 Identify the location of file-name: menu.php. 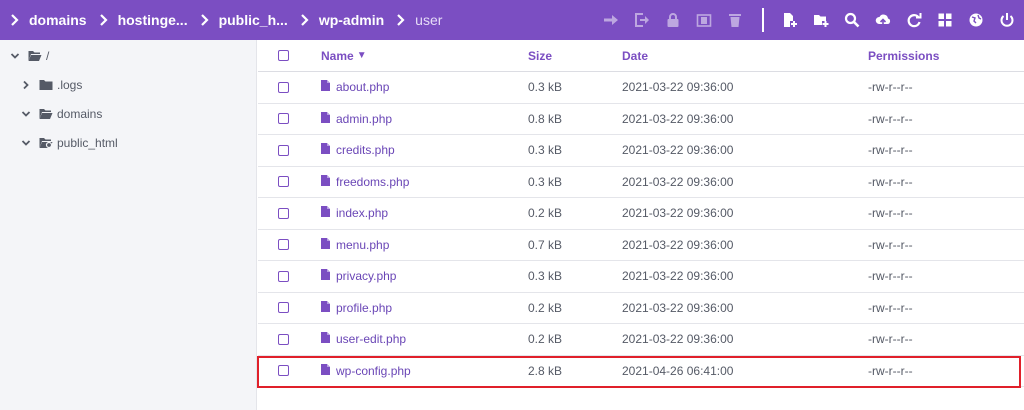
(362, 245).